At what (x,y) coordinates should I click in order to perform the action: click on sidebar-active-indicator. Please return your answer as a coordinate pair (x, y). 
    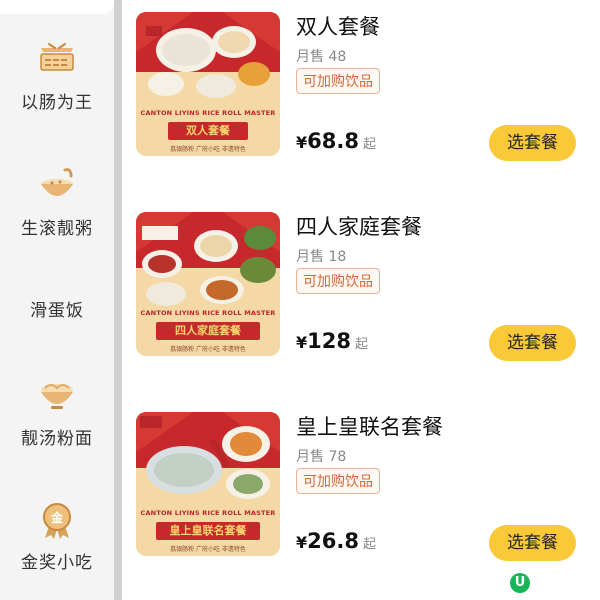
    Looking at the image, I should click on (57, 7).